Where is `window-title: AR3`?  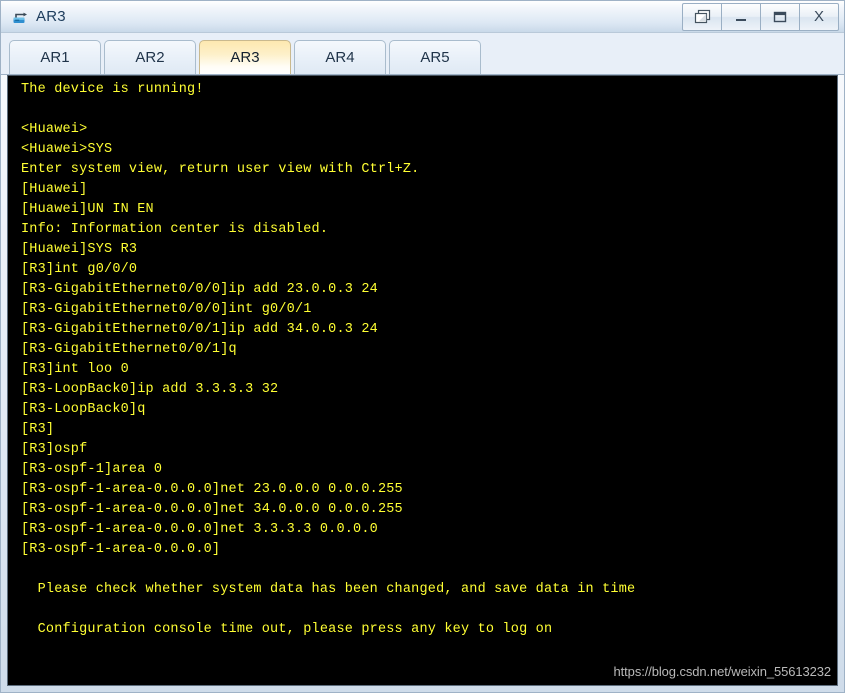
window-title: AR3 is located at coordinates (51, 16).